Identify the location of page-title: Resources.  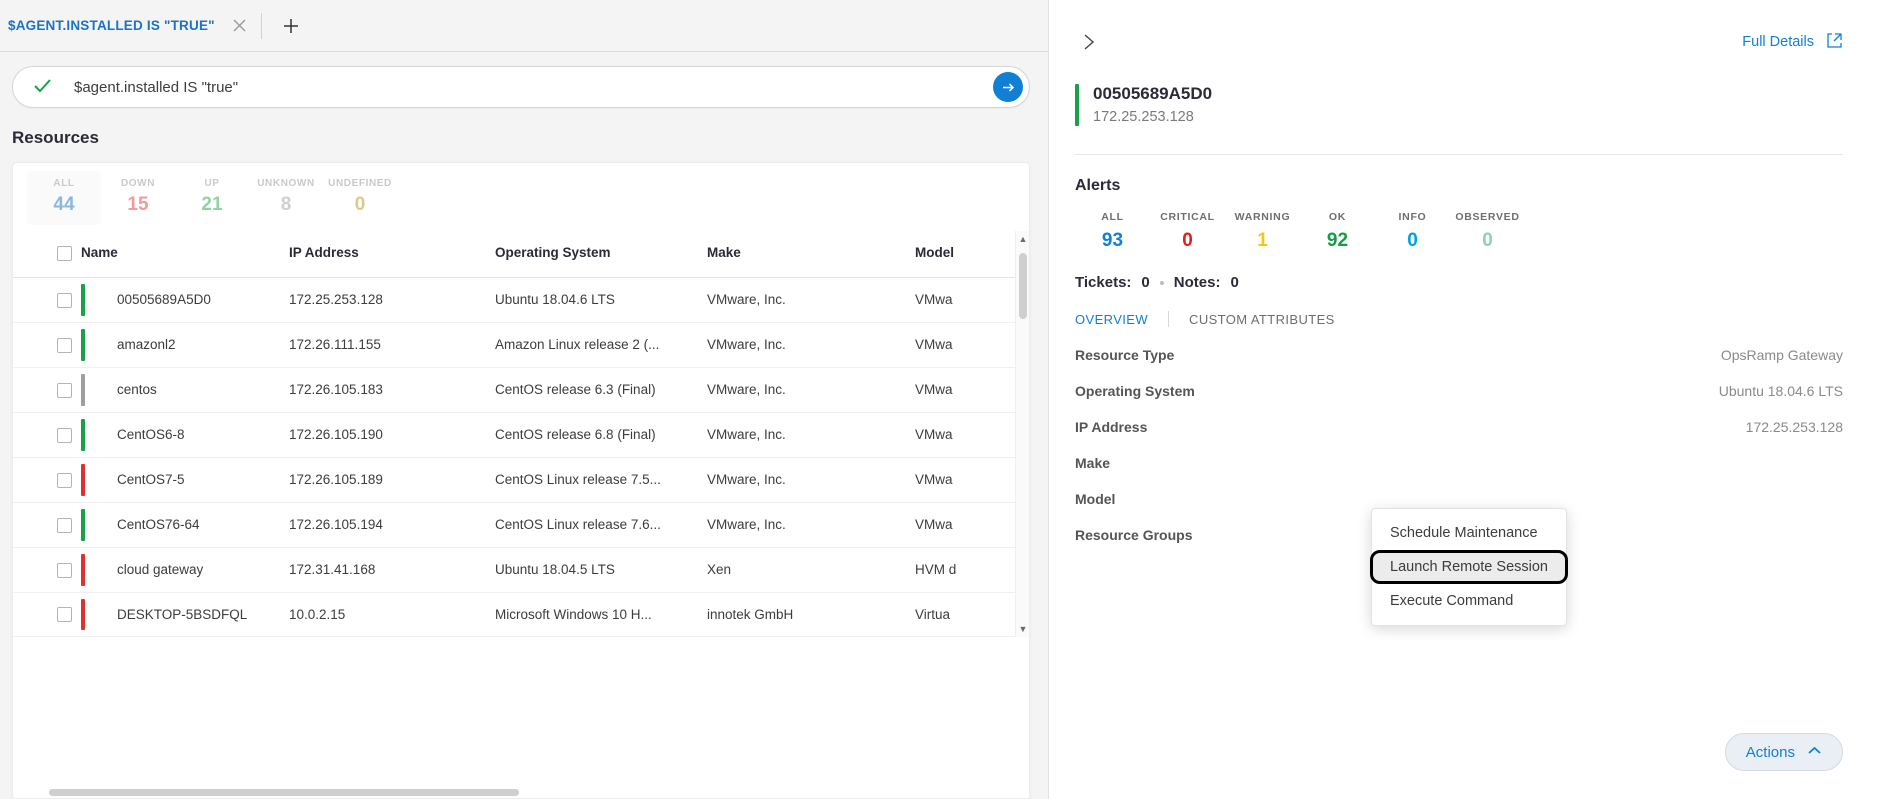
(55, 137).